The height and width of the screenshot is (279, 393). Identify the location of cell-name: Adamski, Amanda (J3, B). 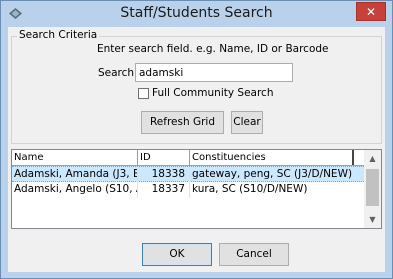
(75, 175).